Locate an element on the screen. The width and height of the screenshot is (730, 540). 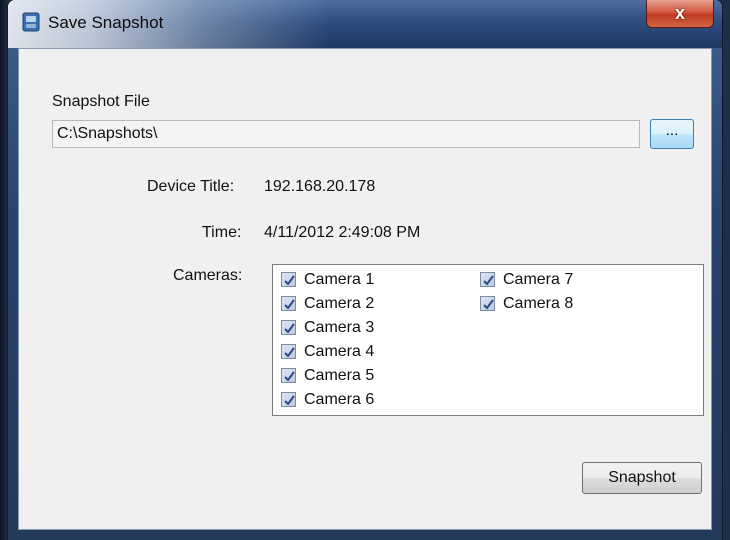
time-value: 4/11/2012 2:49:08 PM is located at coordinates (342, 232).